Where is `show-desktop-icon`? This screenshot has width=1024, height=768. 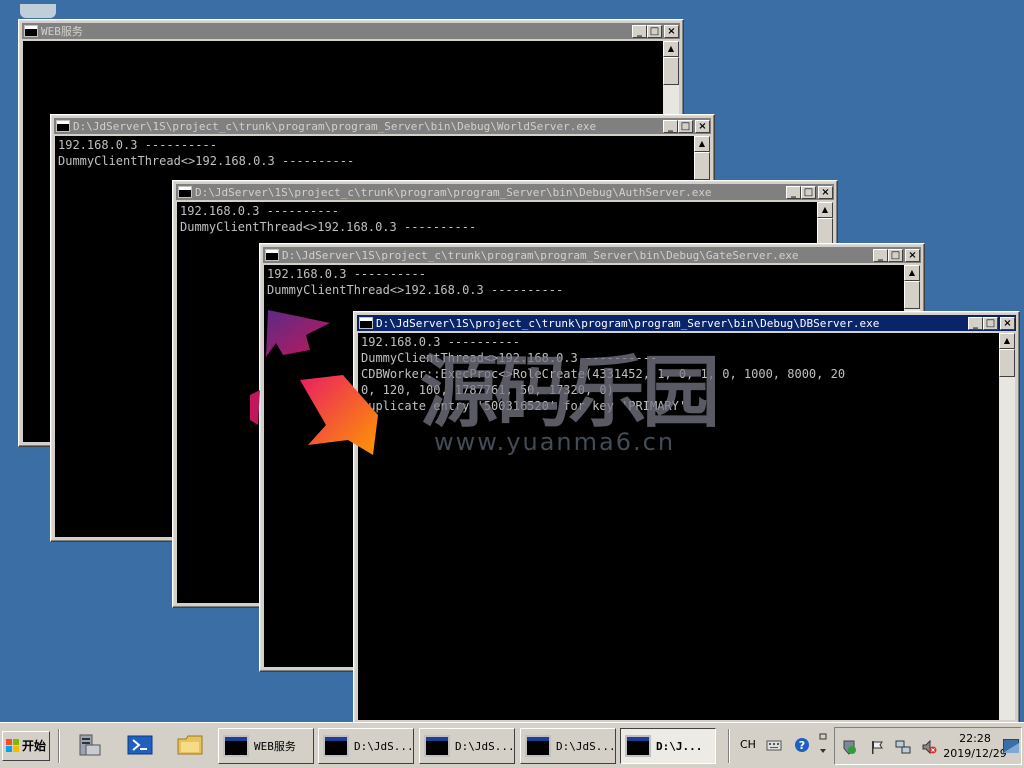 show-desktop-icon is located at coordinates (1011, 746).